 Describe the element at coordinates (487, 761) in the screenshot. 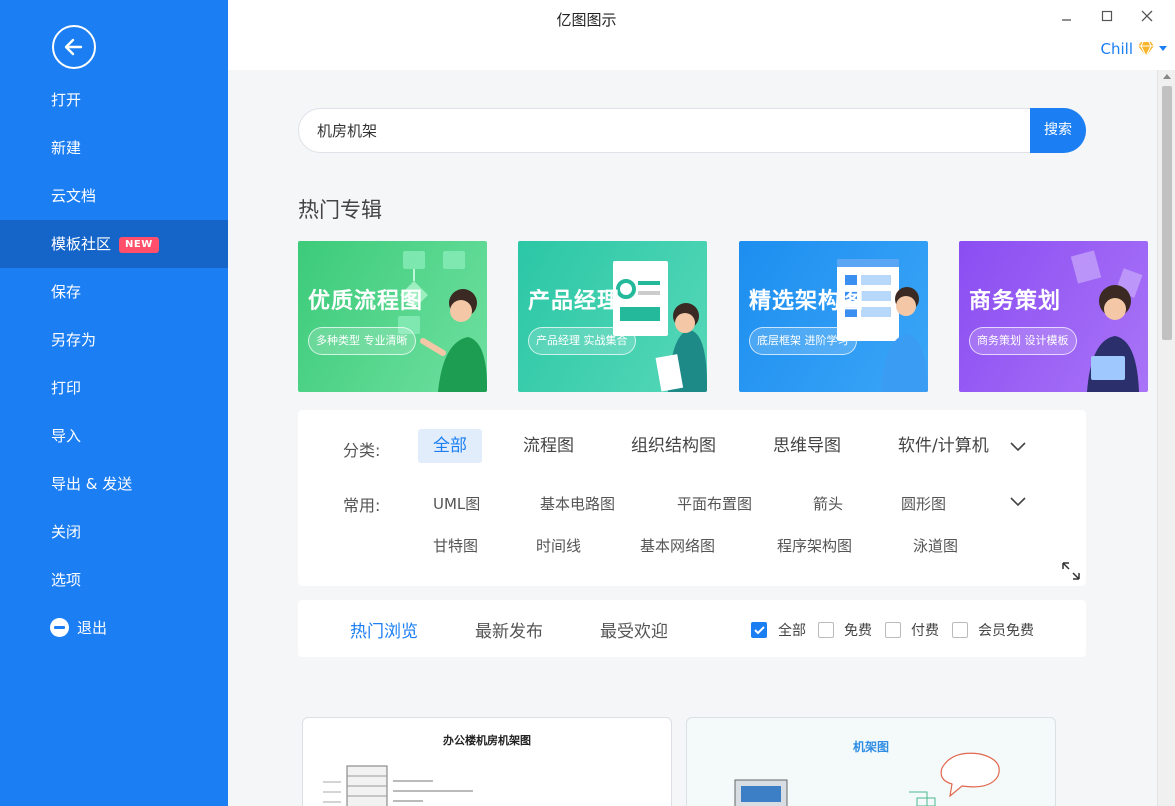

I see `template-card: 办公楼机房机架图` at that location.